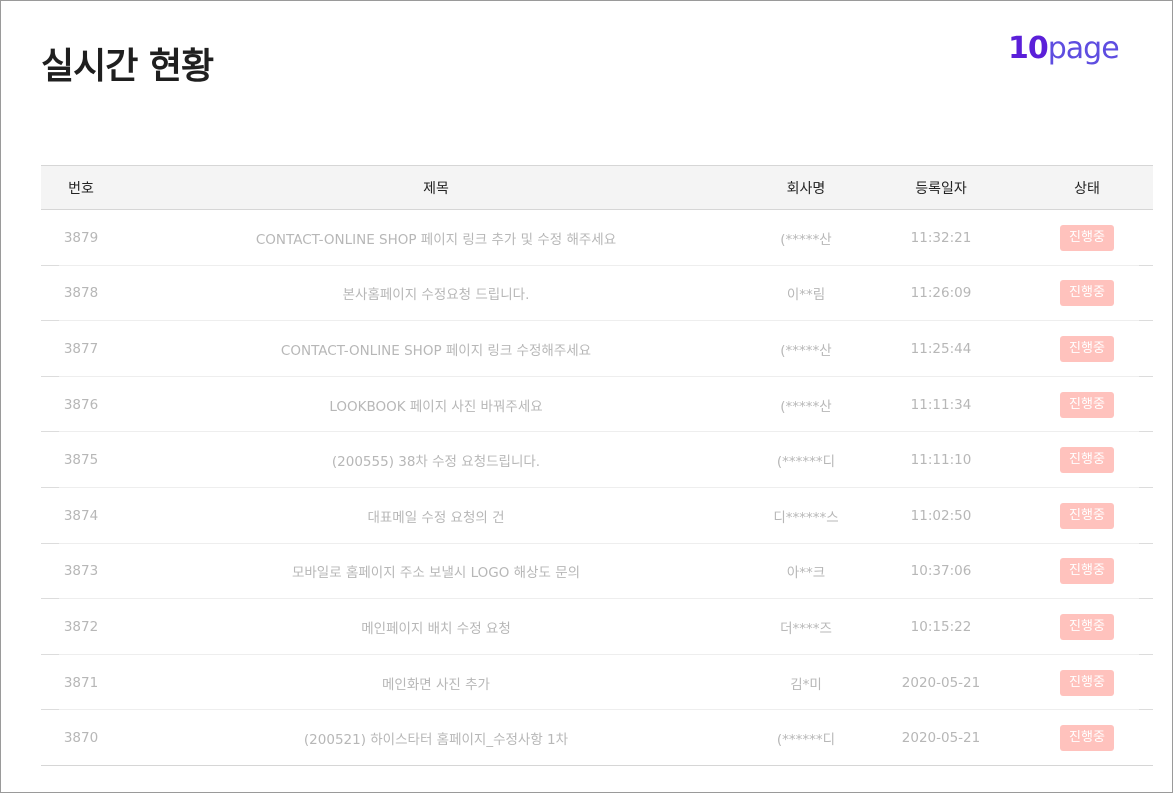  I want to click on header-date: 등록일자, so click(941, 188).